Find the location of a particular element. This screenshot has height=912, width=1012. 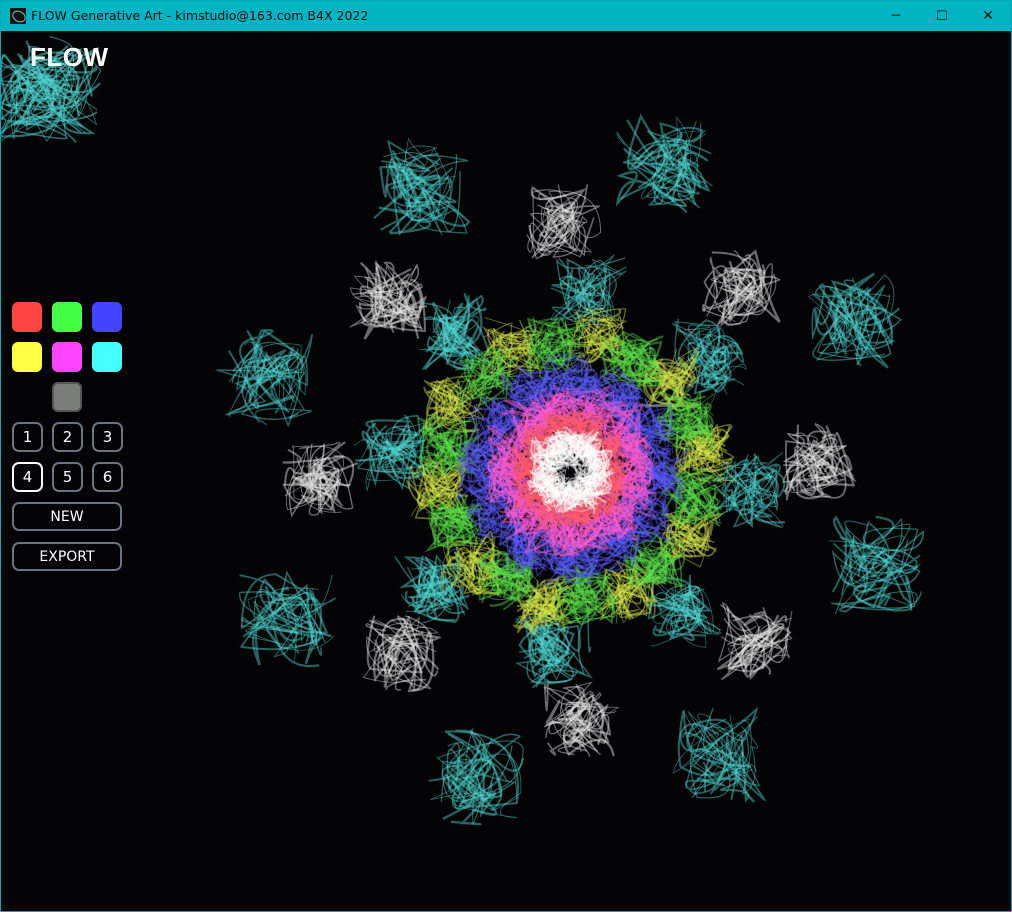

color-swatch-cyan is located at coordinates (107, 357).